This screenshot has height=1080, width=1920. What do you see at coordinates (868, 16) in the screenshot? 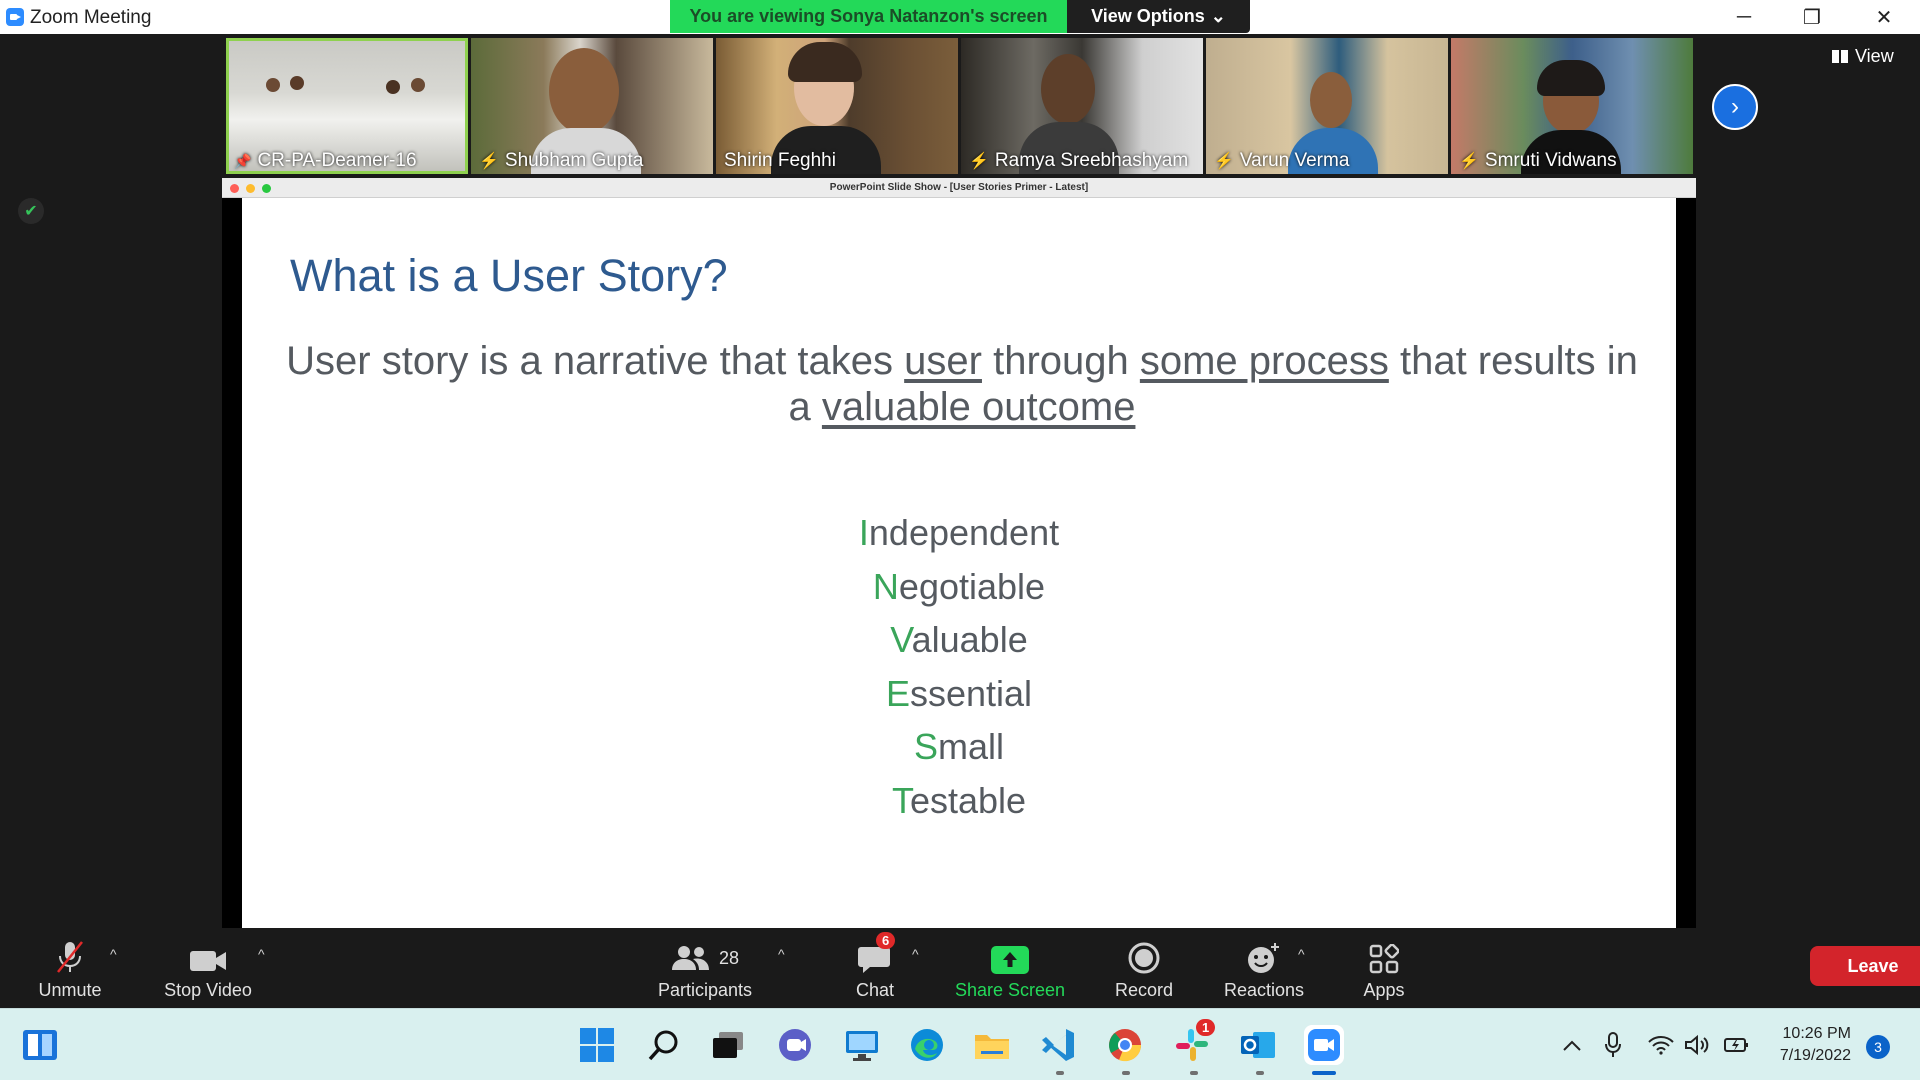
I see `viewing-screen-banner: You are viewing Sonya Natanzon's screen` at bounding box center [868, 16].